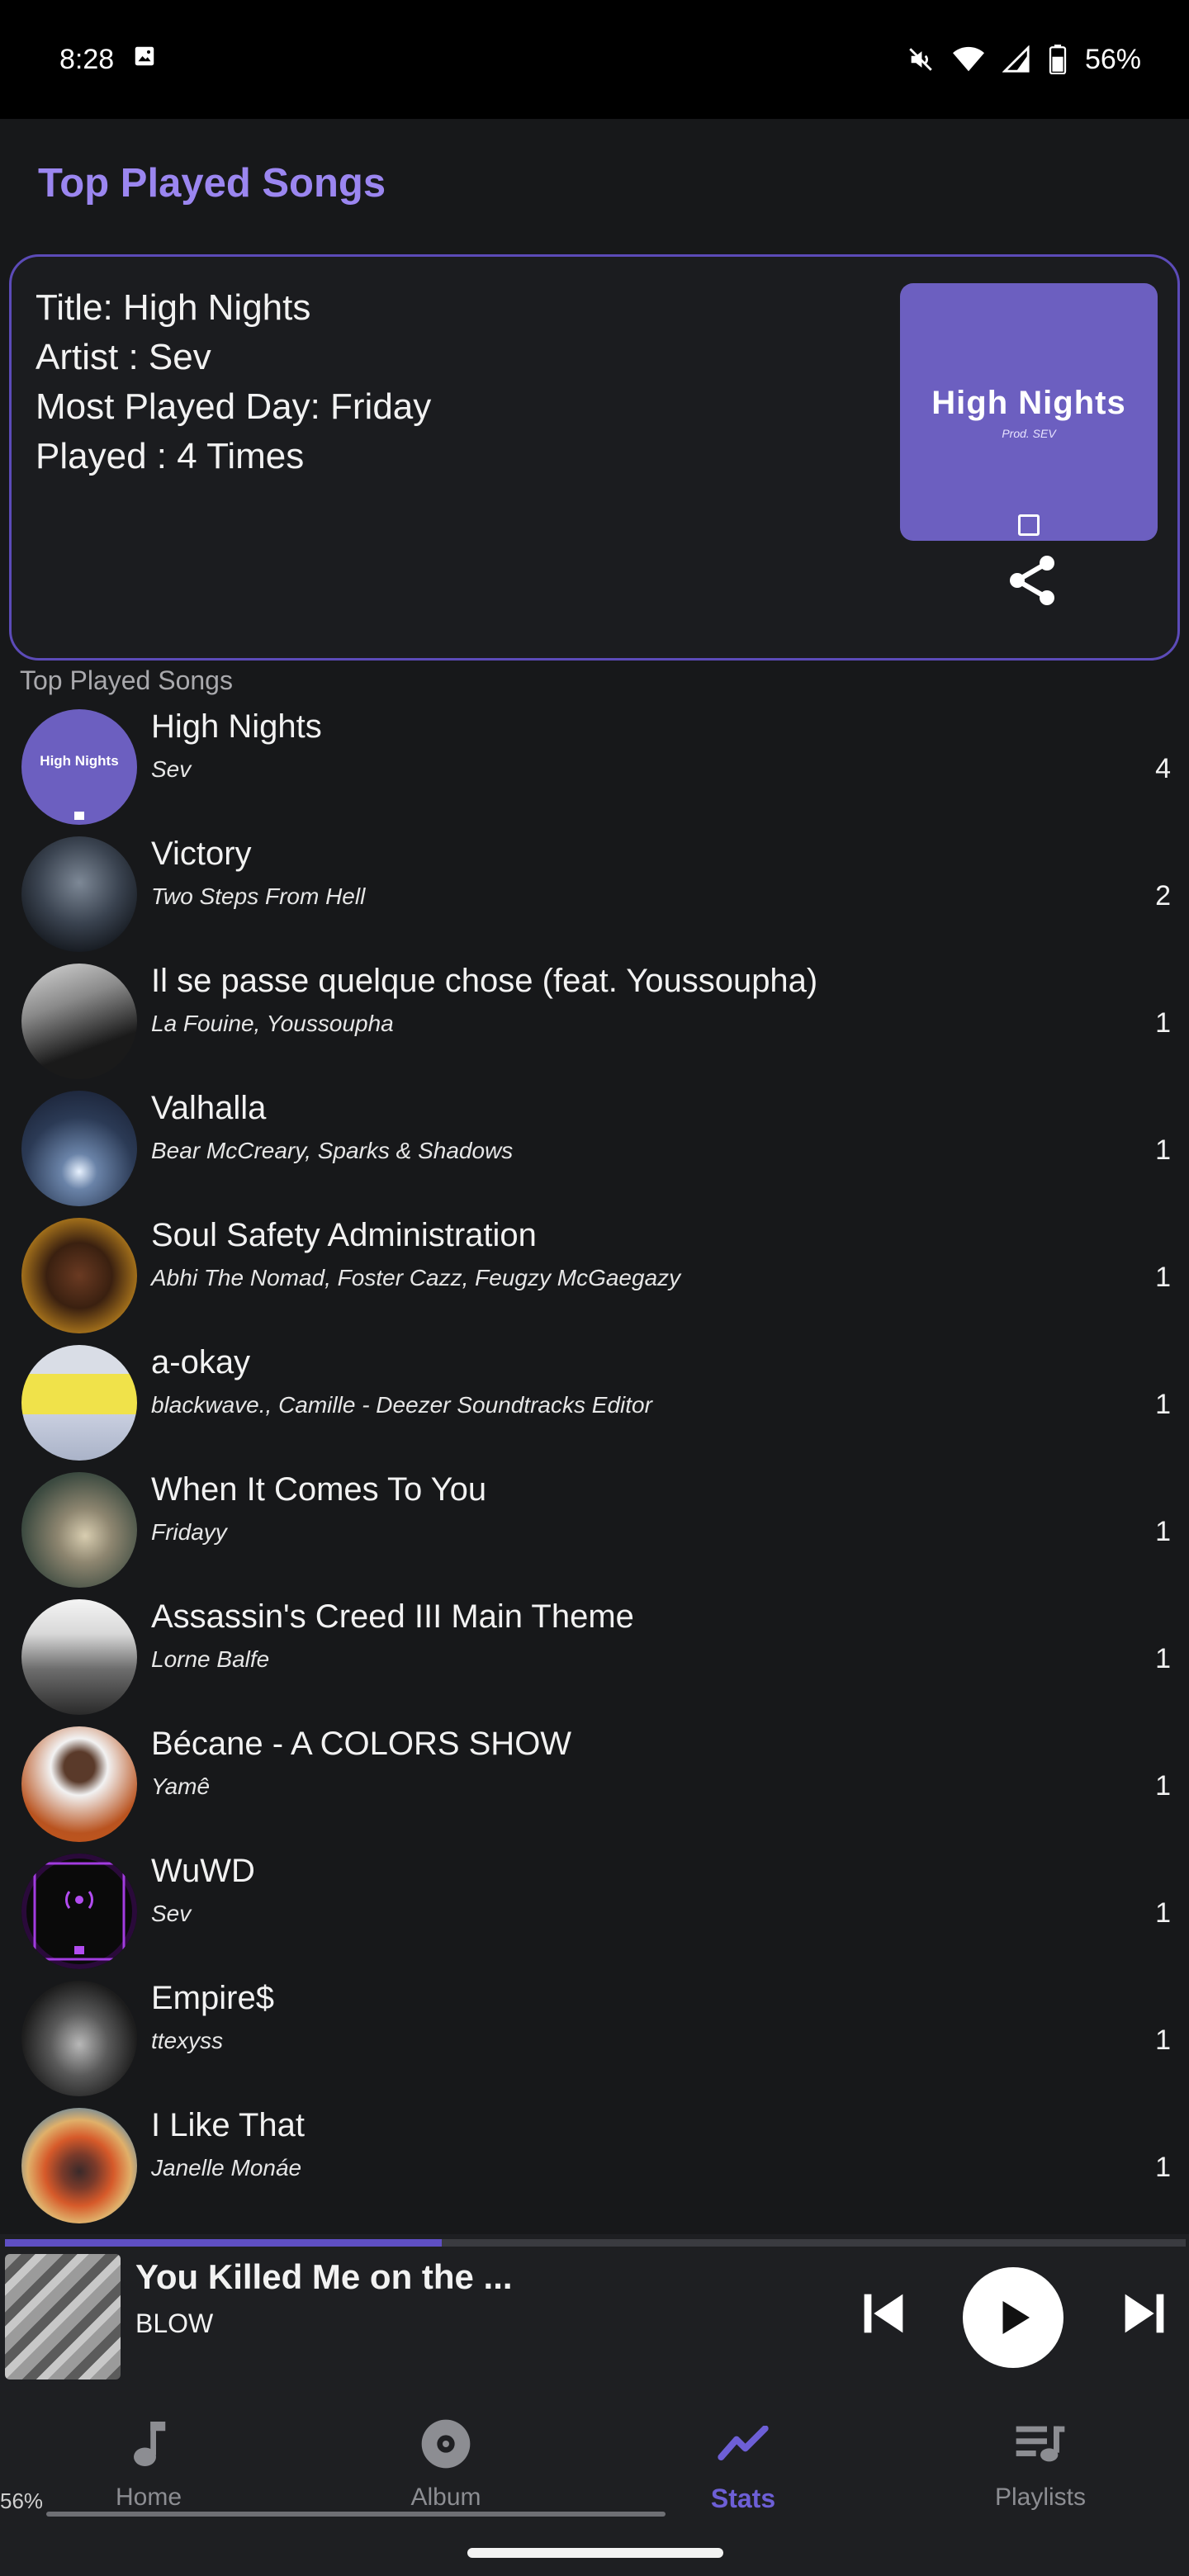 This screenshot has width=1189, height=2576. What do you see at coordinates (445, 2497) in the screenshot?
I see `nav-label-album: Album` at bounding box center [445, 2497].